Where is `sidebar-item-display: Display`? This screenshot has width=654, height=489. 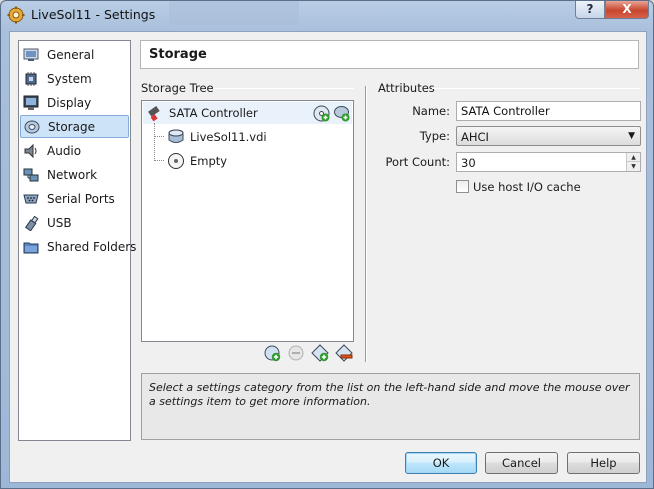
sidebar-item-display: Display is located at coordinates (74, 103).